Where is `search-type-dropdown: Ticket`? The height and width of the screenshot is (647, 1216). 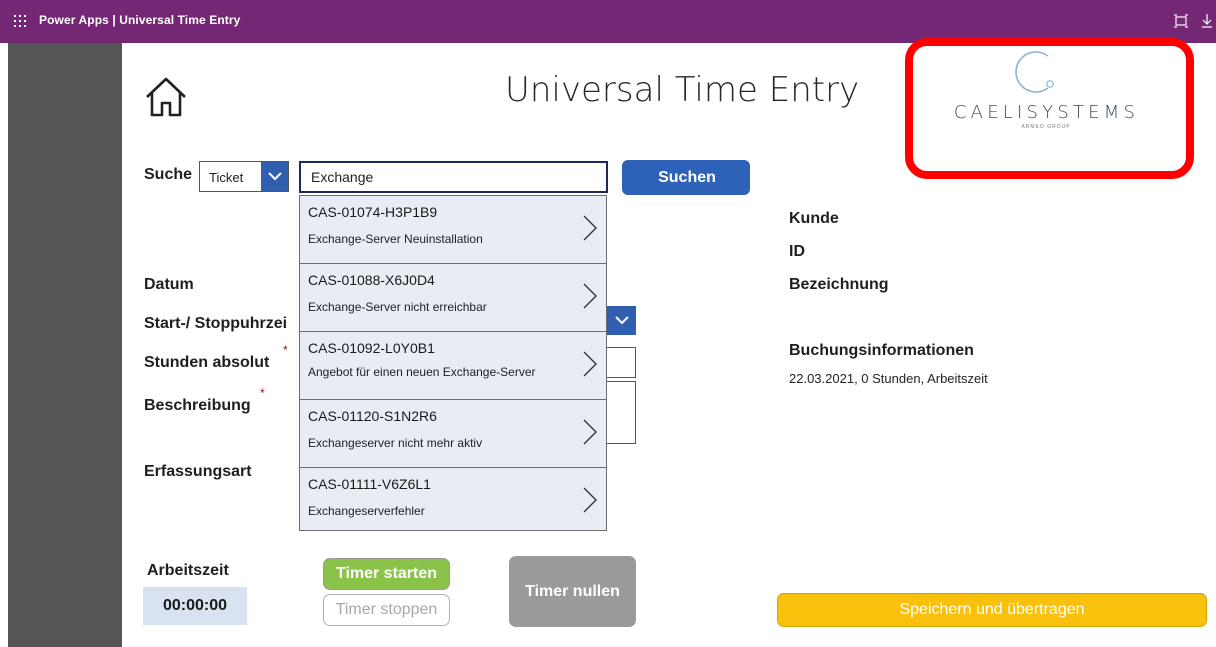
search-type-dropdown: Ticket is located at coordinates (244, 176).